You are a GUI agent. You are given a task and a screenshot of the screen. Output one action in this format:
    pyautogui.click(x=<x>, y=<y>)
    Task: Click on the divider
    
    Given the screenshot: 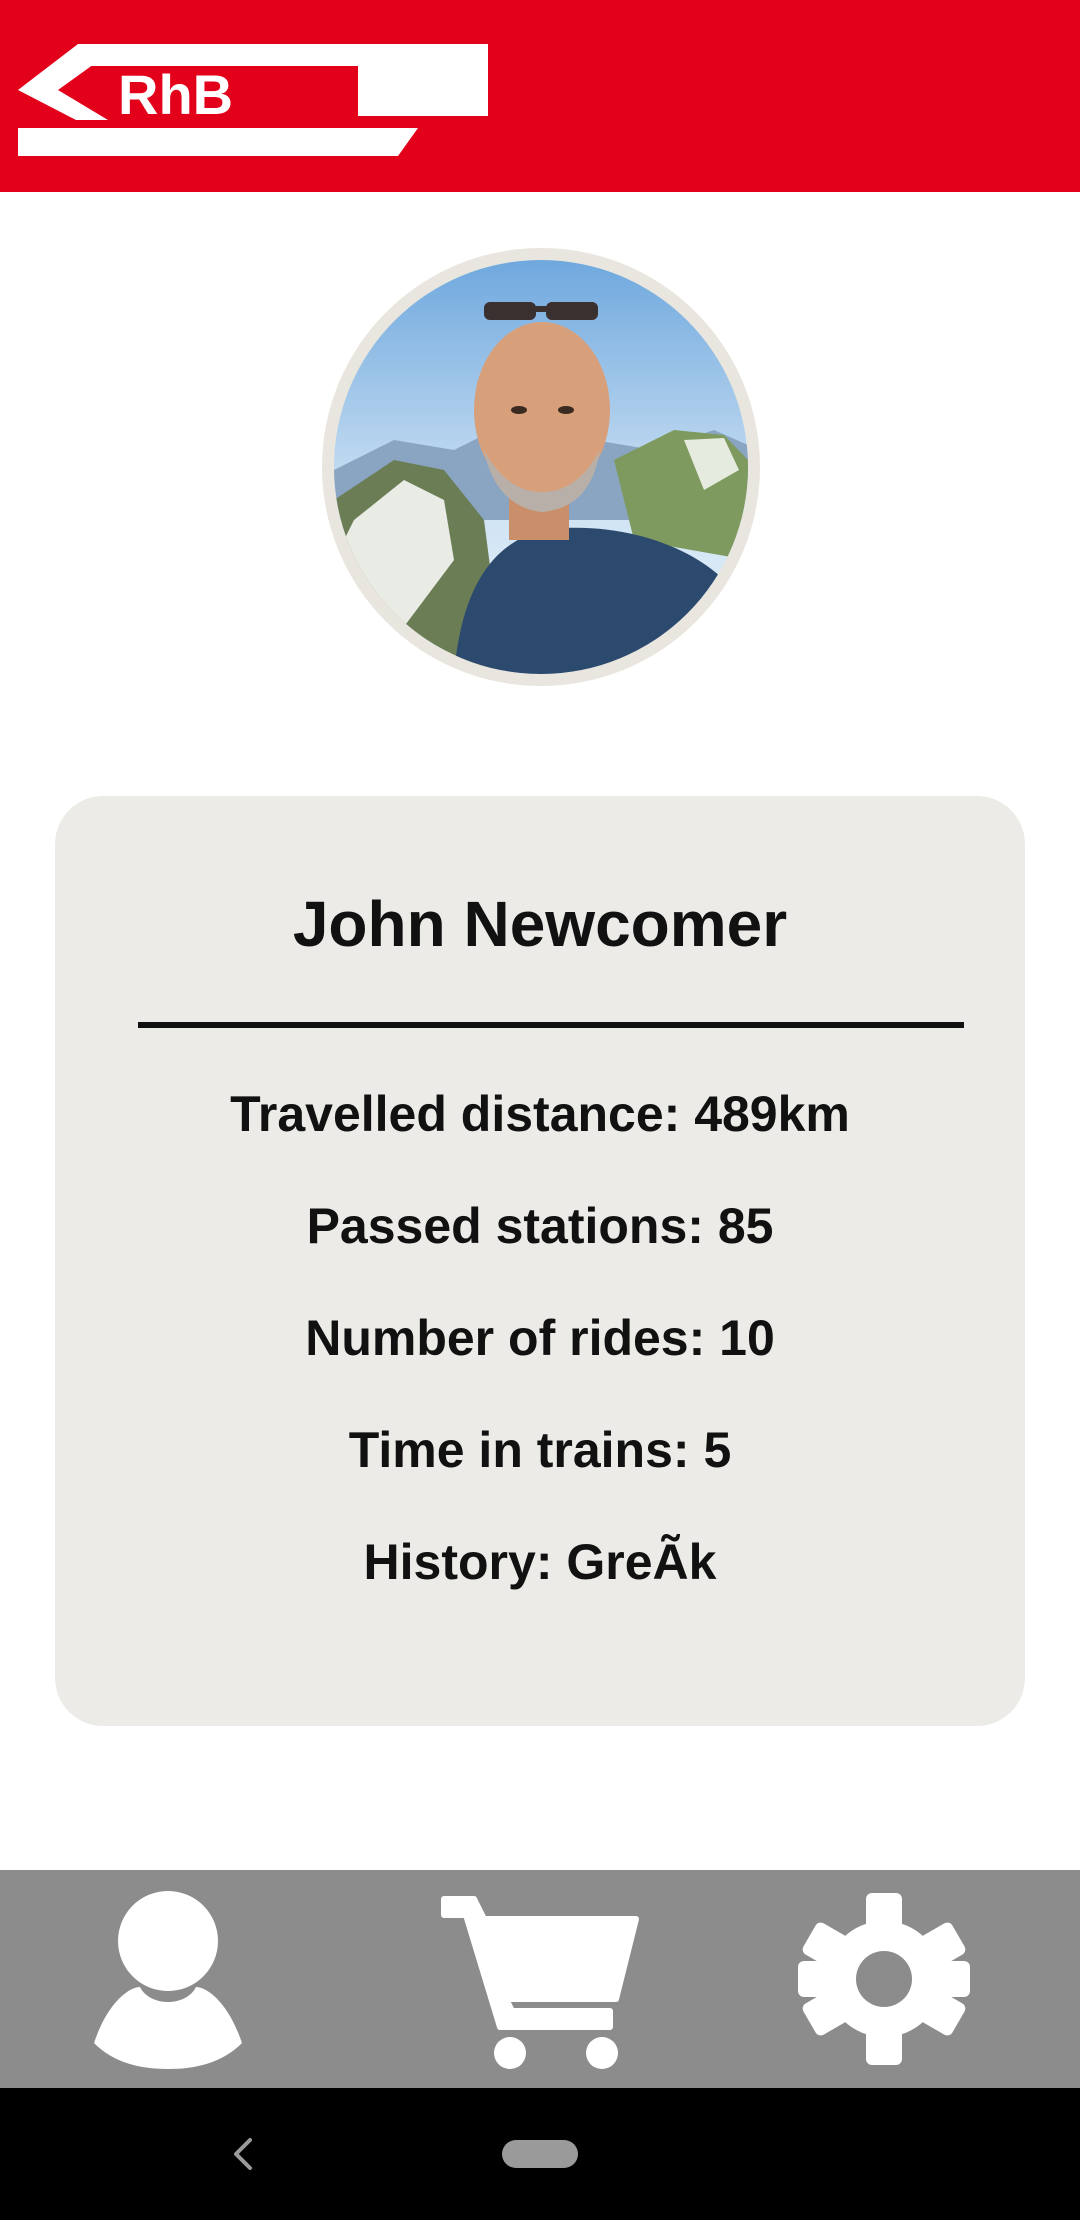 What is the action you would take?
    pyautogui.click(x=551, y=1025)
    